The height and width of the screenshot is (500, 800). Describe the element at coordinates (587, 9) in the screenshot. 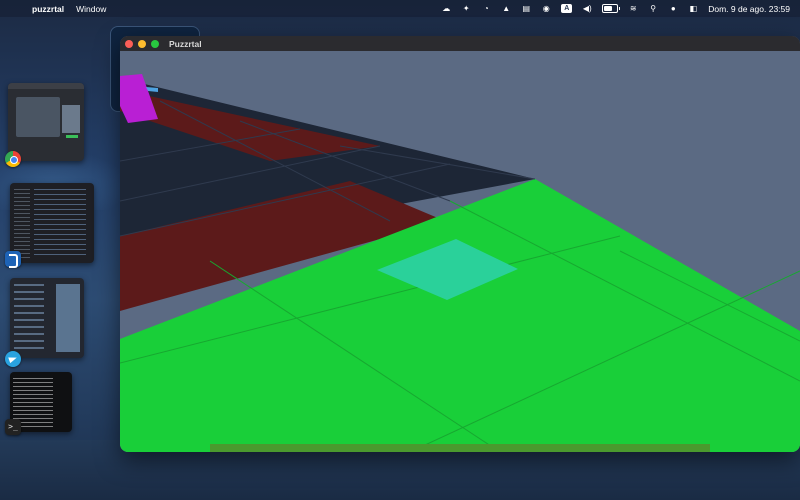

I see `volume-icon: ◀)` at that location.